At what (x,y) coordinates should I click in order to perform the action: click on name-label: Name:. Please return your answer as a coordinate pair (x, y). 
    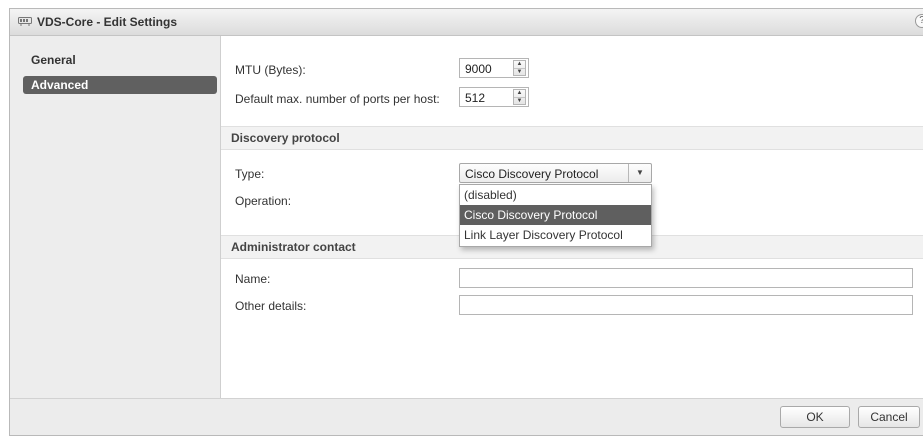
    Looking at the image, I should click on (253, 279).